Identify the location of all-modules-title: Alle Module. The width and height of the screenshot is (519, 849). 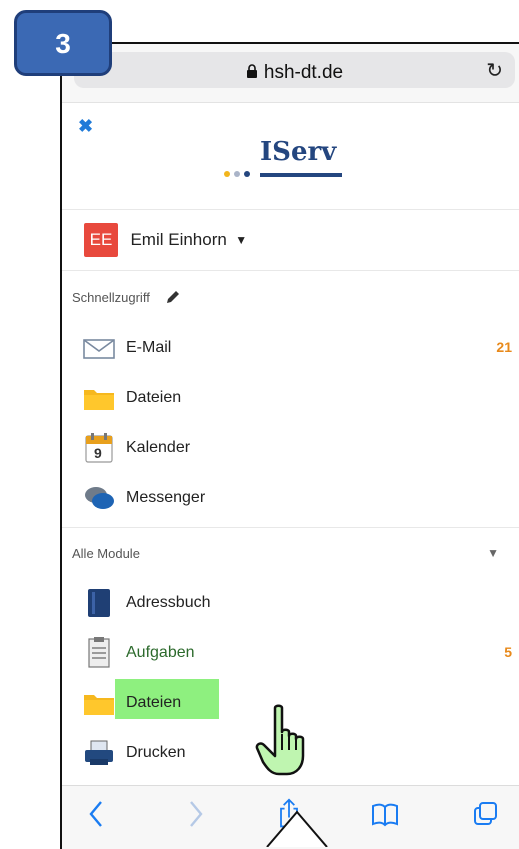
(106, 553).